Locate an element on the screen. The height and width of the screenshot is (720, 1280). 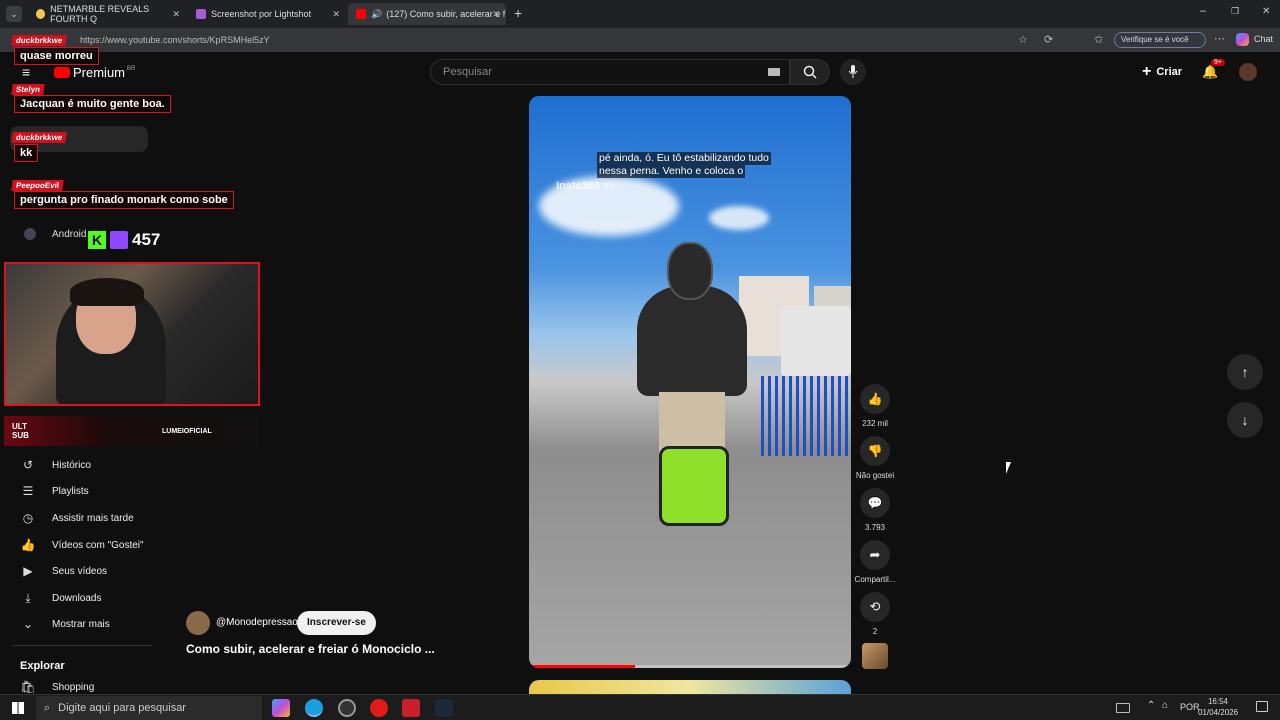
sidebar-item-label: Playlists is located at coordinates (70, 491).